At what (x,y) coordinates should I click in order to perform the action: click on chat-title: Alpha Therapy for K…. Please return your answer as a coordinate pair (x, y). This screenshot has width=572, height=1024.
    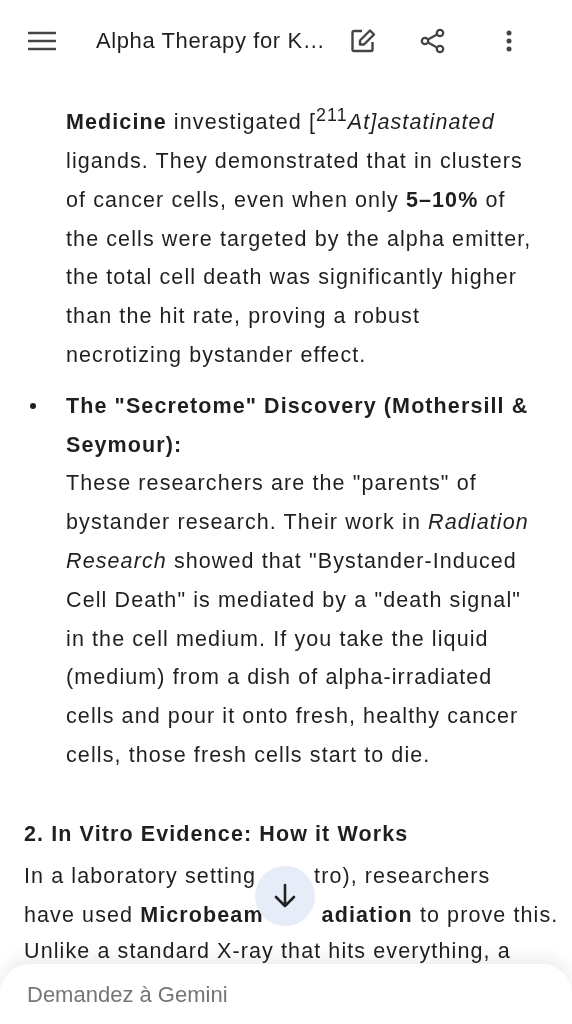
    Looking at the image, I should click on (211, 41).